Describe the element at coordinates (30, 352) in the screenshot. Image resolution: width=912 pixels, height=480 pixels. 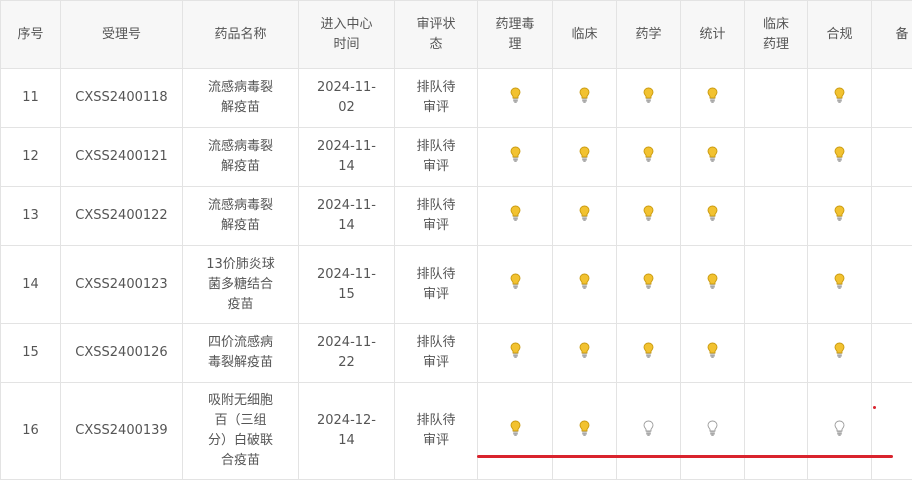
I see `seq-text: 15` at that location.